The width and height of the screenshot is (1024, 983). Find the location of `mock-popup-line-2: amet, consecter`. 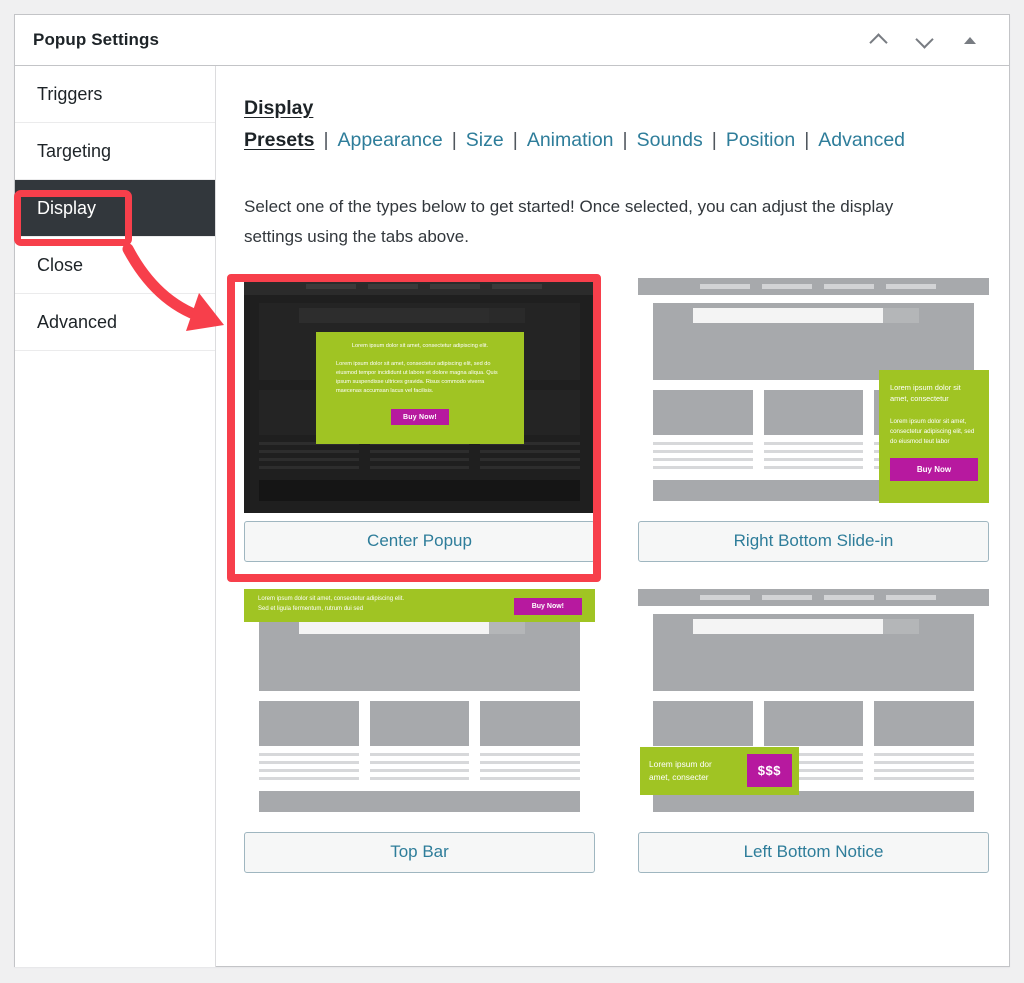

mock-popup-line-2: amet, consecter is located at coordinates (679, 776).